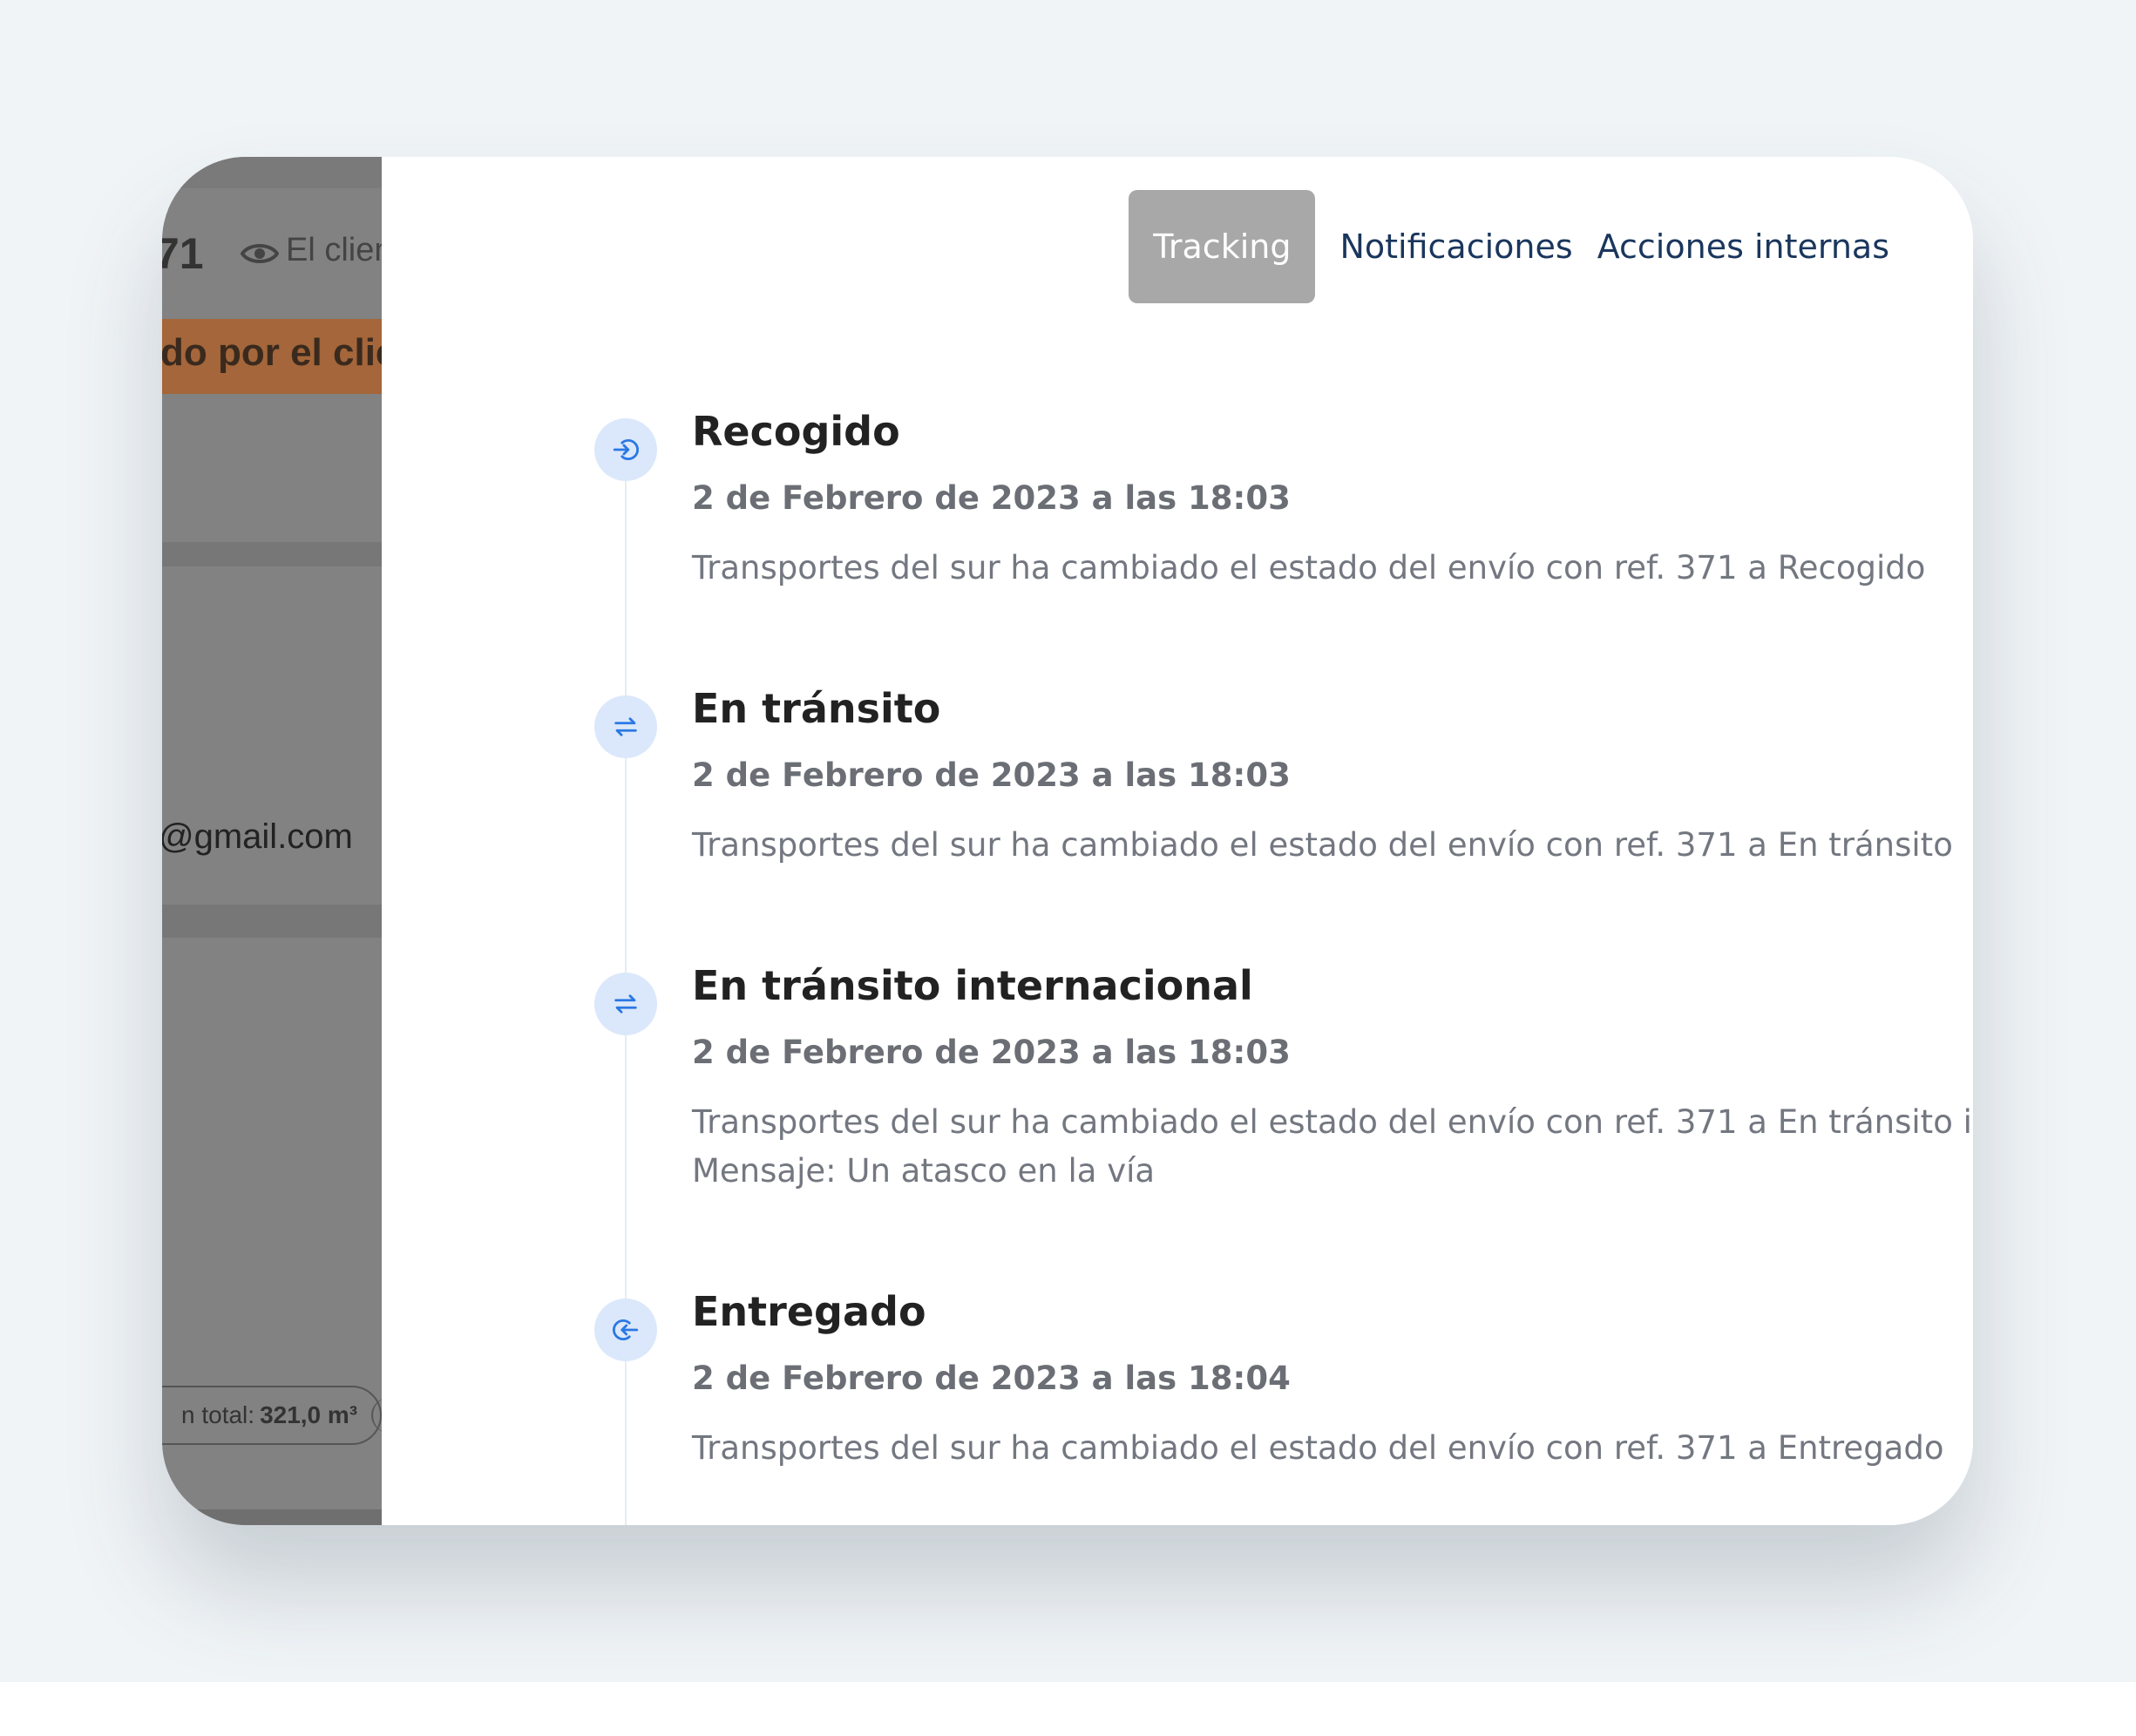  I want to click on volume-badge: n total: 321,0 m³, so click(272, 1415).